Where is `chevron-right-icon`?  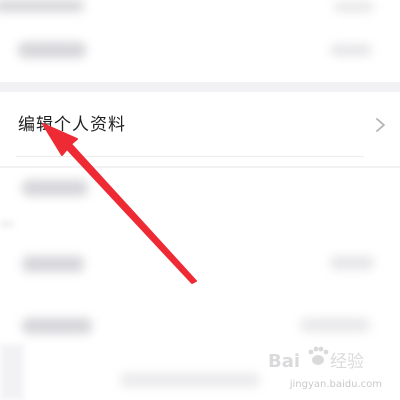
chevron-right-icon is located at coordinates (380, 125).